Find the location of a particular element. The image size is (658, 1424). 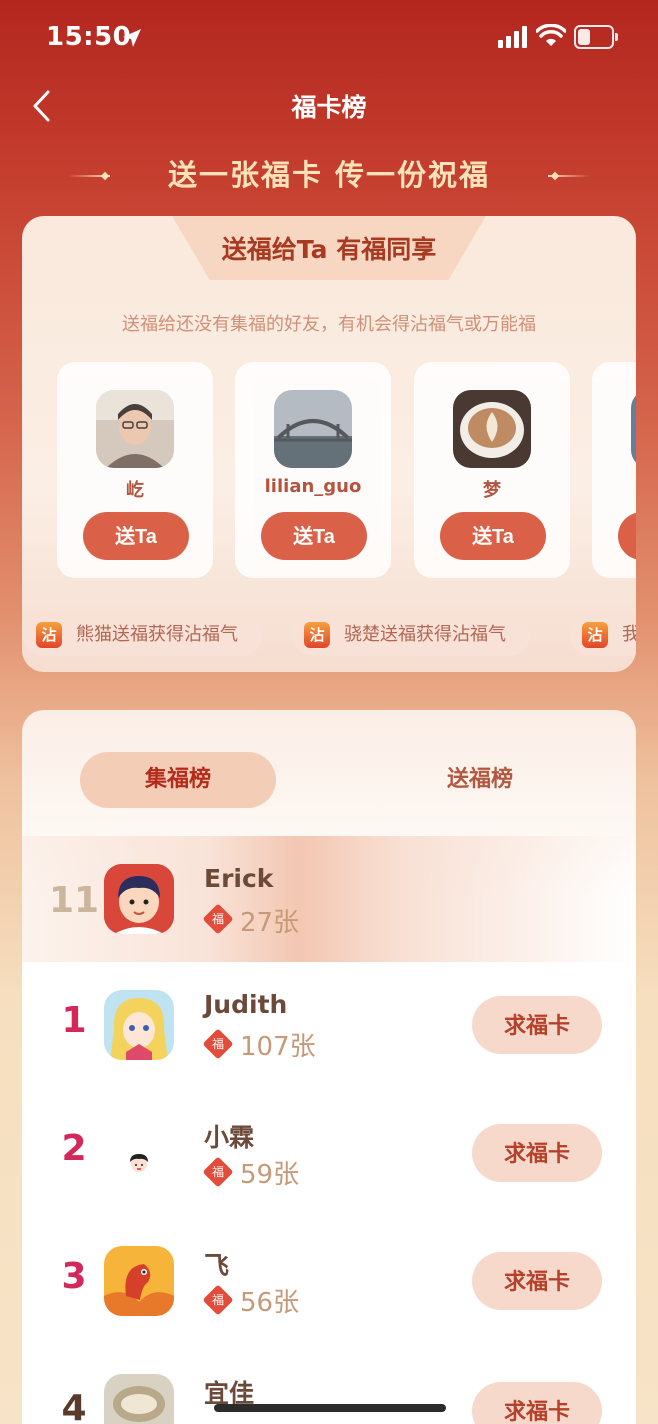

user-name: 飞 is located at coordinates (217, 1265).